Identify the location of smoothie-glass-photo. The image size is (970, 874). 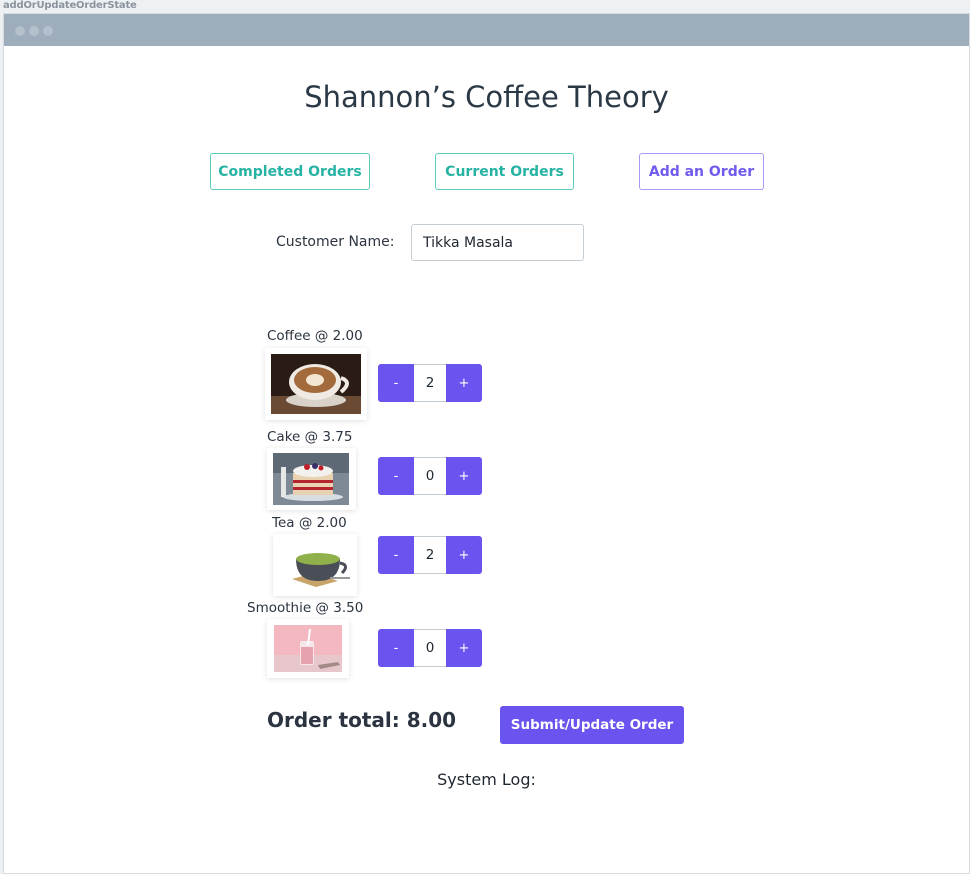
(308, 648).